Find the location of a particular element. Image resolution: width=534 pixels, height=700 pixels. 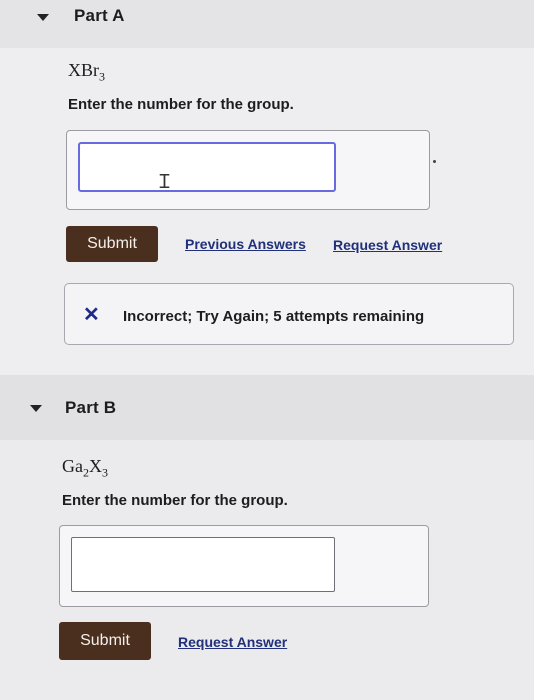

part-a-formula: XBr3 is located at coordinates (86, 72).